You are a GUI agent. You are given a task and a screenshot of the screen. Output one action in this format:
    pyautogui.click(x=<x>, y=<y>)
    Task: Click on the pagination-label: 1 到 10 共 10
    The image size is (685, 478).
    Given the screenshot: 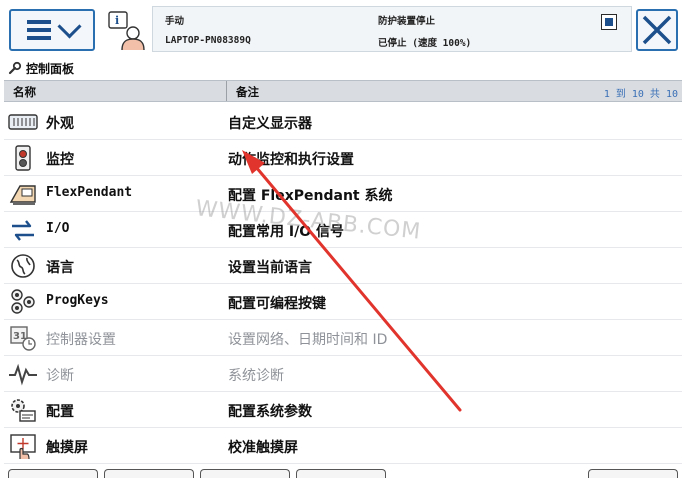 What is the action you would take?
    pyautogui.click(x=640, y=94)
    